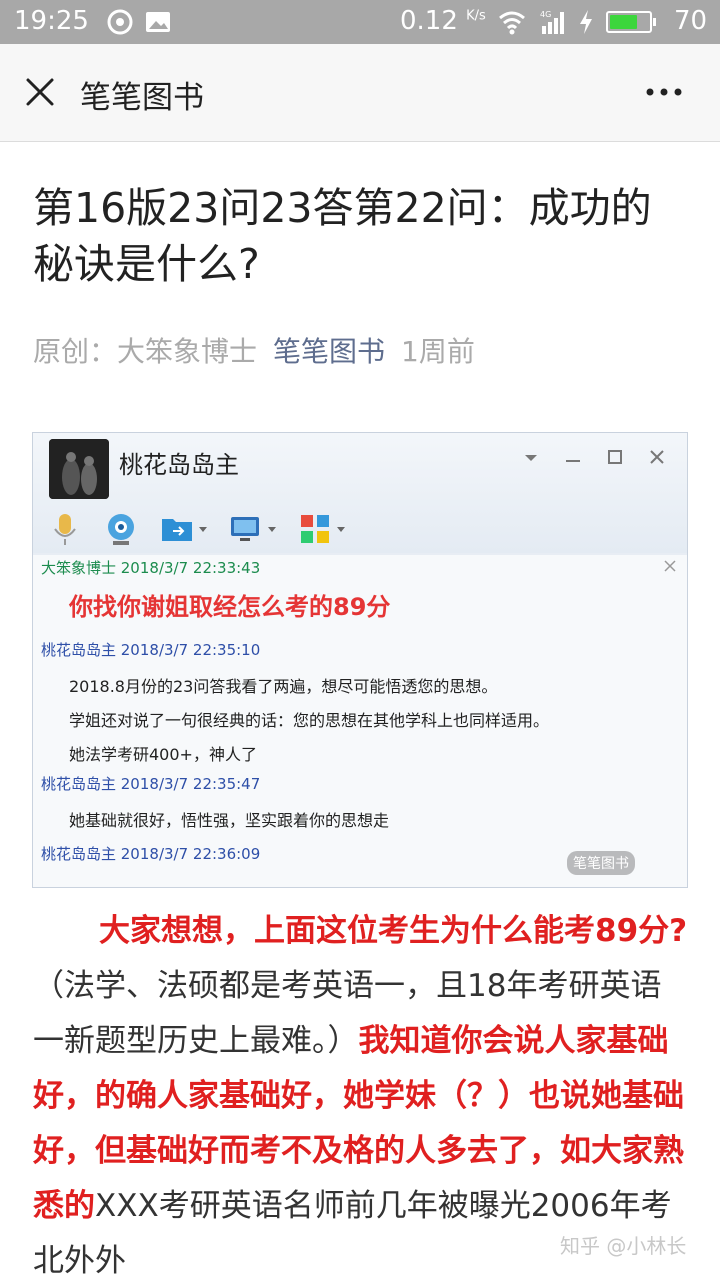  What do you see at coordinates (360, 493) in the screenshot?
I see `chat-window-header: 桃花岛岛主` at bounding box center [360, 493].